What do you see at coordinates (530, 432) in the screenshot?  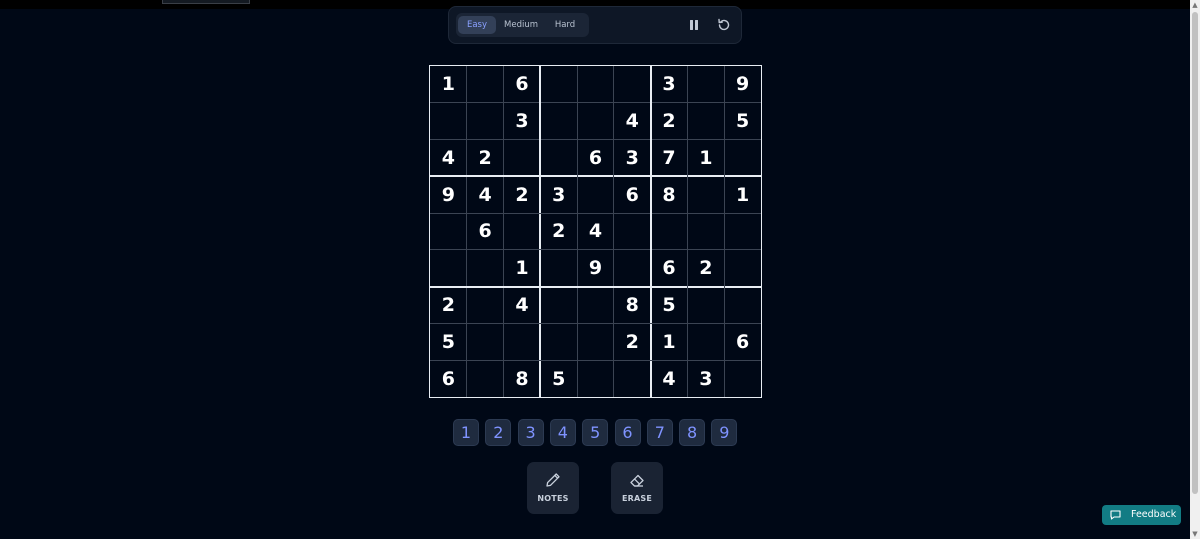 I see `number-button-3: 3` at bounding box center [530, 432].